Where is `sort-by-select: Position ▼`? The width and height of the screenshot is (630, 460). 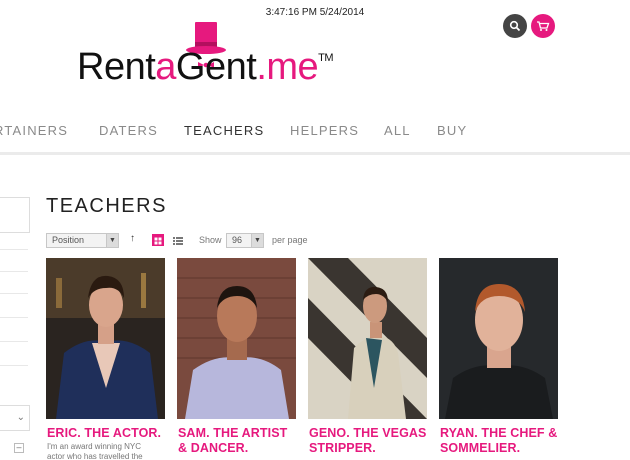
sort-by-select: Position ▼ is located at coordinates (82, 240).